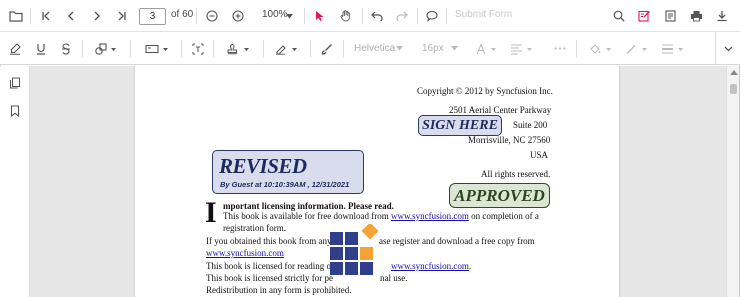 The width and height of the screenshot is (740, 297). Describe the element at coordinates (732, 181) in the screenshot. I see `vertical-scrollbar` at that location.